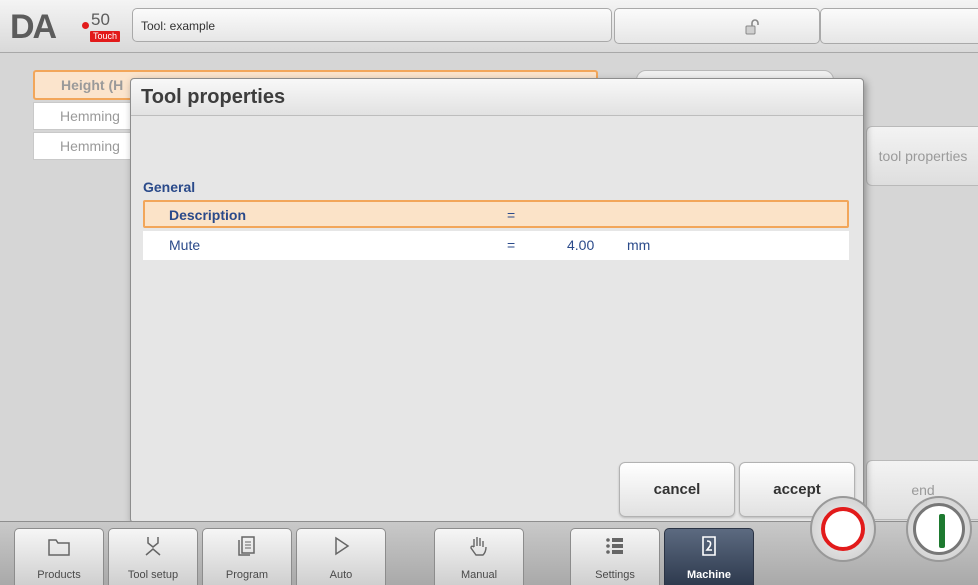  I want to click on unlocked-padlock-icon, so click(752, 27).